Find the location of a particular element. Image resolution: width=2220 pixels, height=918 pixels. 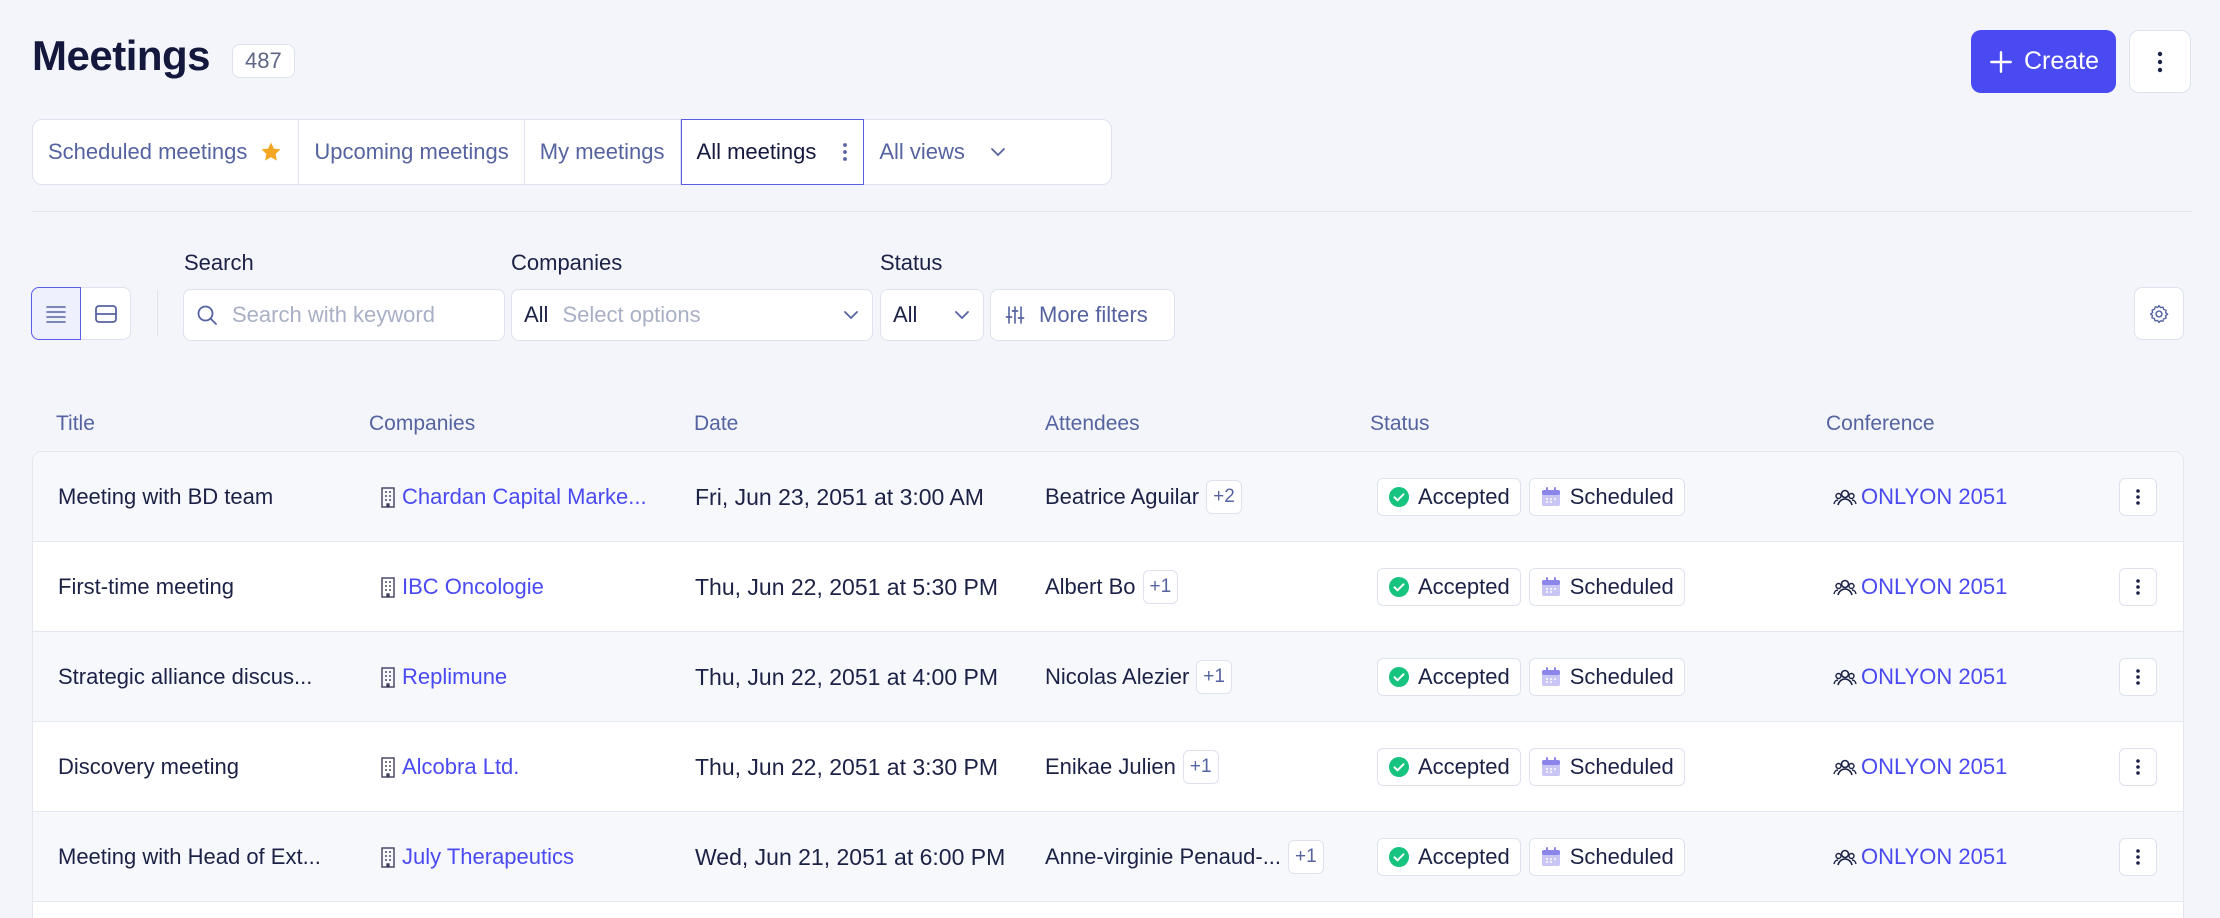

company-name: Replimune is located at coordinates (455, 676).